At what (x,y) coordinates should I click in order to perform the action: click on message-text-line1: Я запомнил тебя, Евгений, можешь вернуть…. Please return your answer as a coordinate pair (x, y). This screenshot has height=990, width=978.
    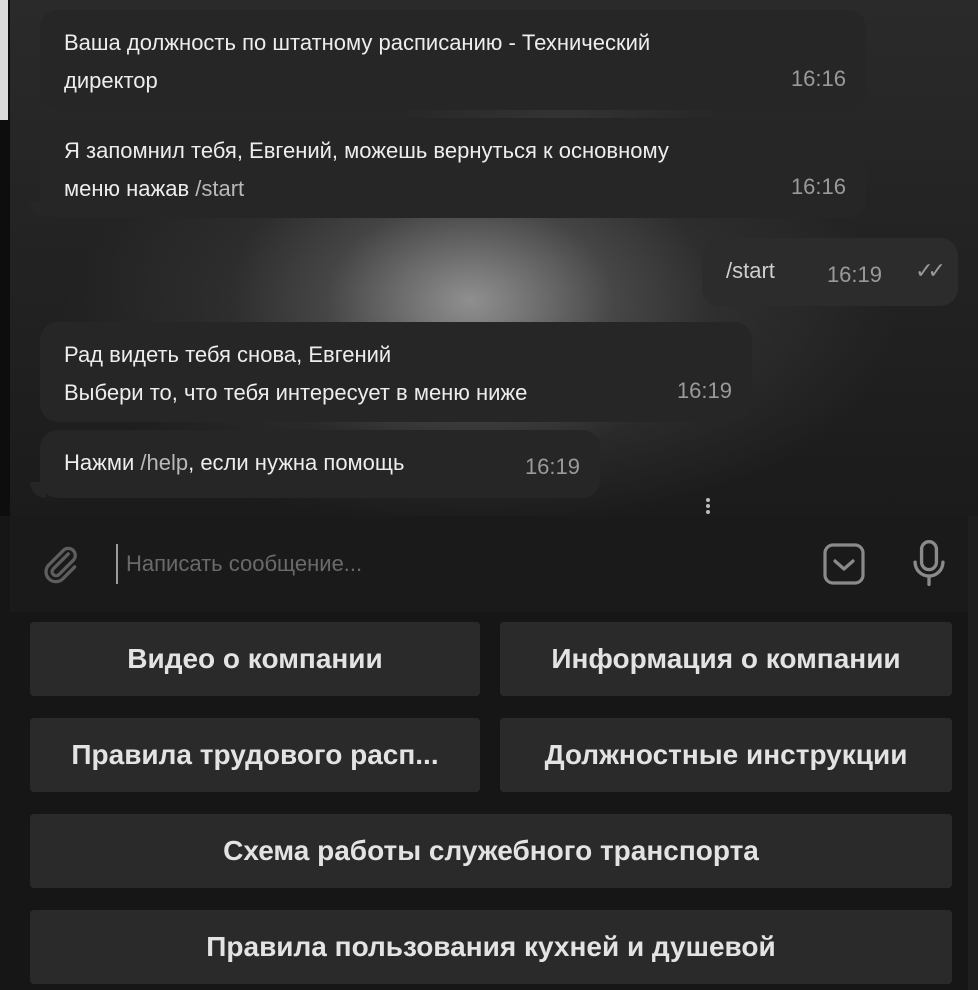
    Looking at the image, I should click on (366, 150).